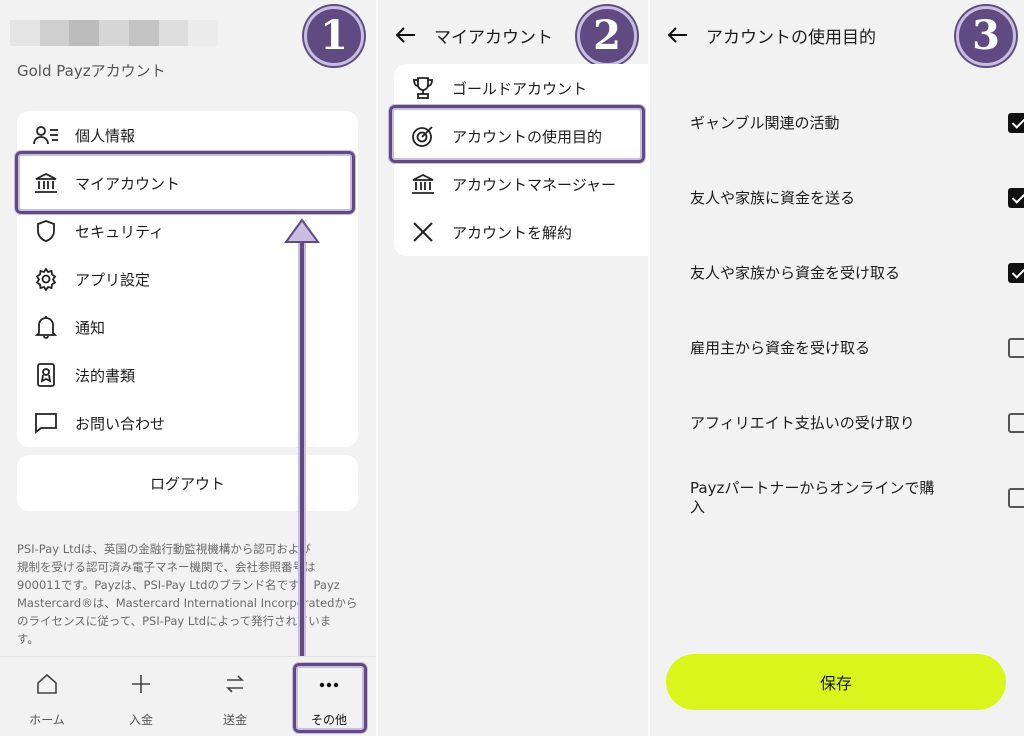 The height and width of the screenshot is (736, 1024). What do you see at coordinates (512, 233) in the screenshot?
I see `menu-item-label: アカウントを解約` at bounding box center [512, 233].